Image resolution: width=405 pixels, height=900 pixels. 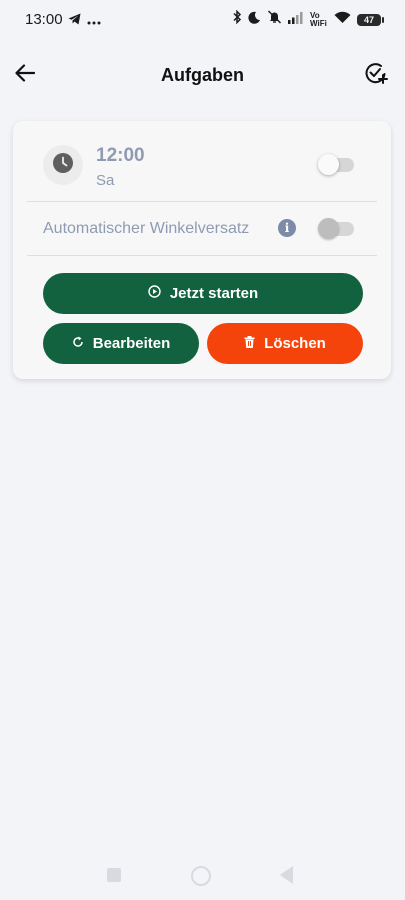 I want to click on bluetooth-icon, so click(x=237, y=19).